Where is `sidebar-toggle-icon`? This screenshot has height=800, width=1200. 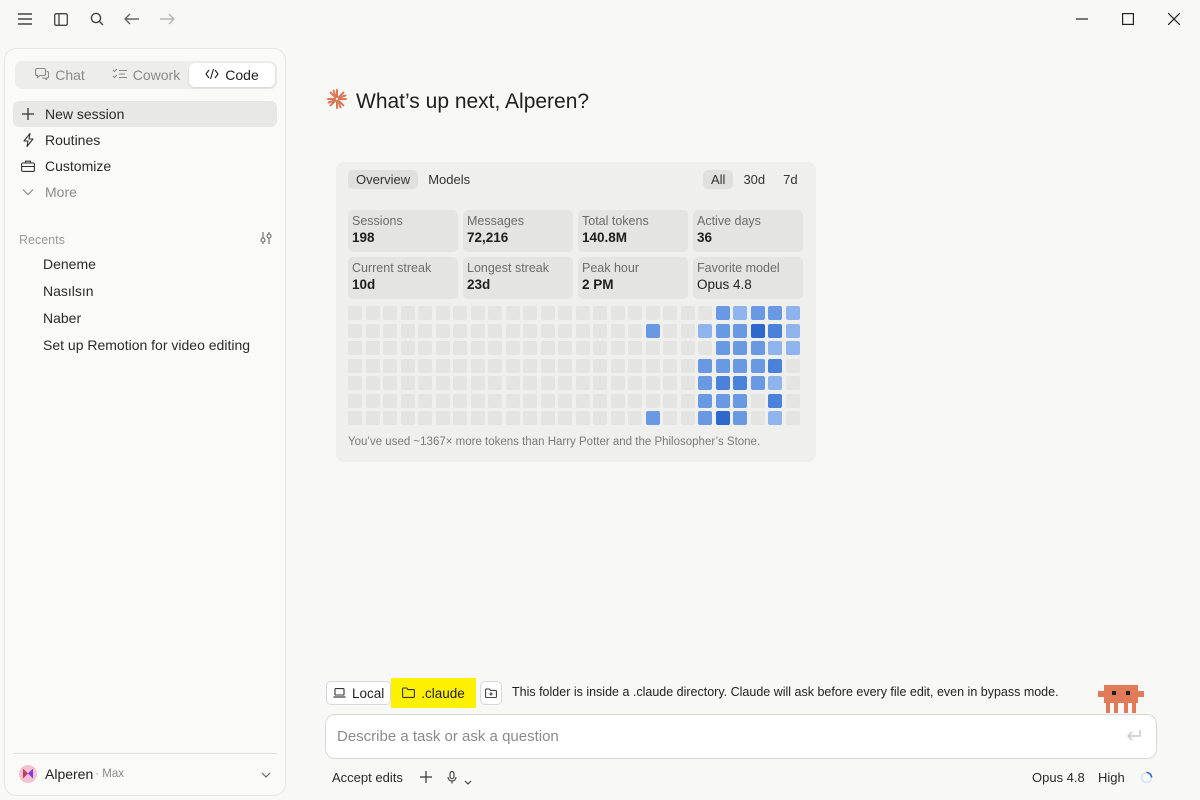 sidebar-toggle-icon is located at coordinates (61, 19).